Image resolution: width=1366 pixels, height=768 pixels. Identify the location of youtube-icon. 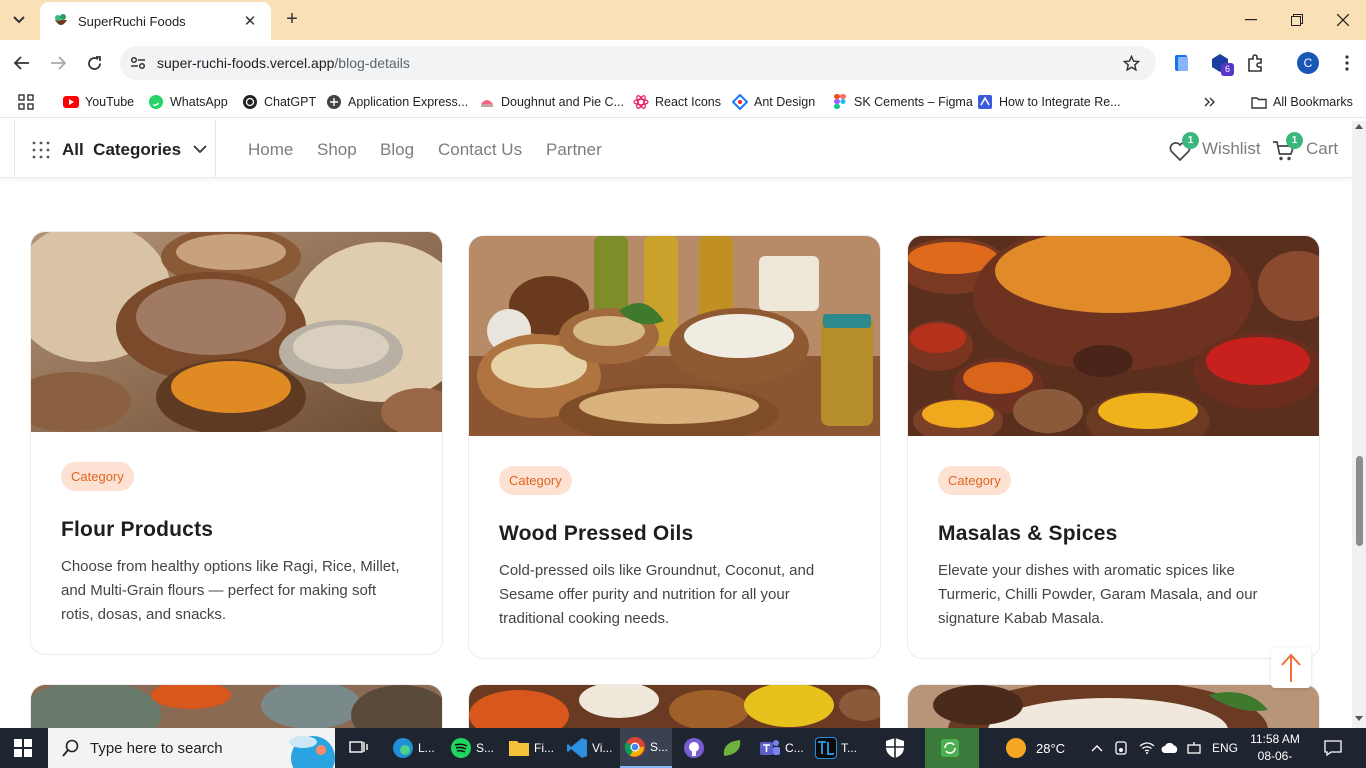
(71, 102).